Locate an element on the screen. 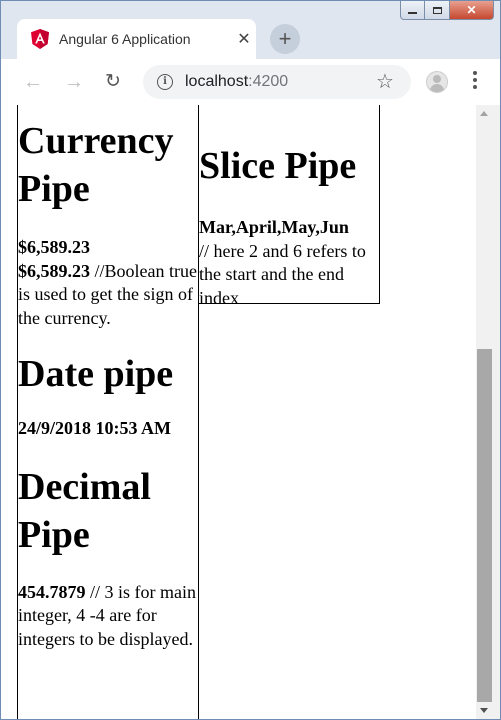 This screenshot has width=501, height=720. scroll-down-icon is located at coordinates (484, 710).